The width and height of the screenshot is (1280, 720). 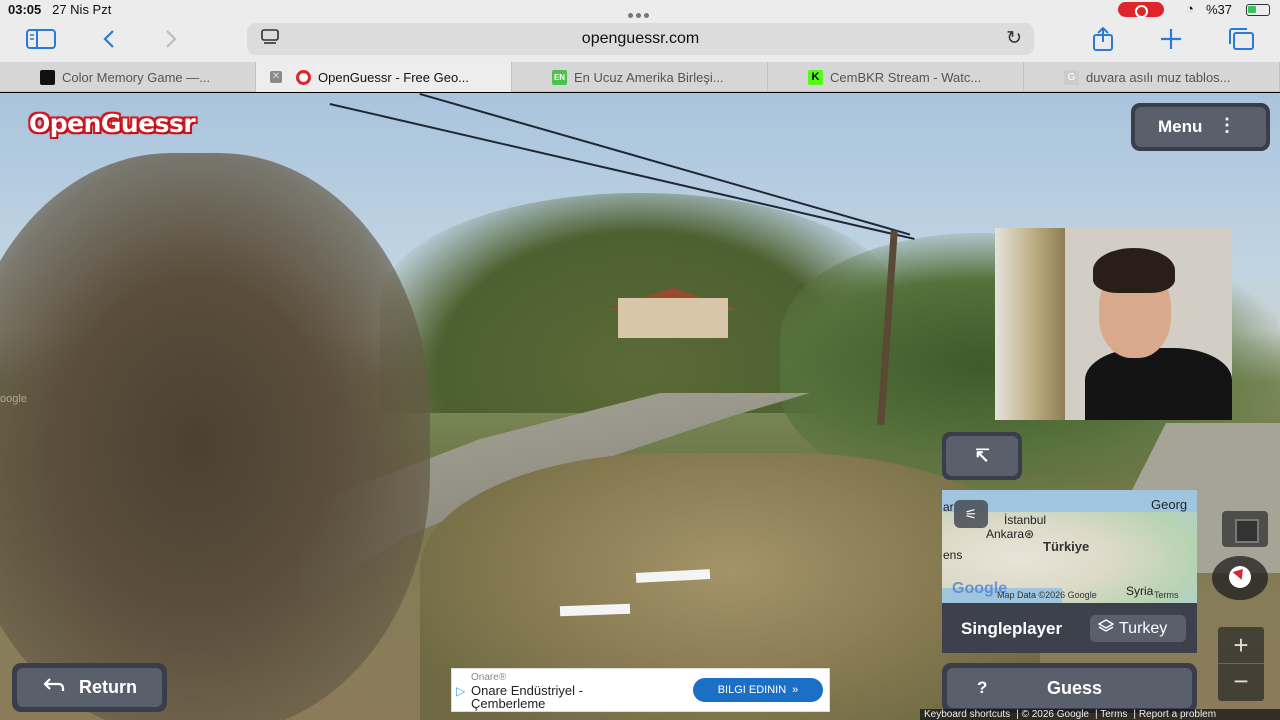 I want to click on share-icon, so click(x=1103, y=39).